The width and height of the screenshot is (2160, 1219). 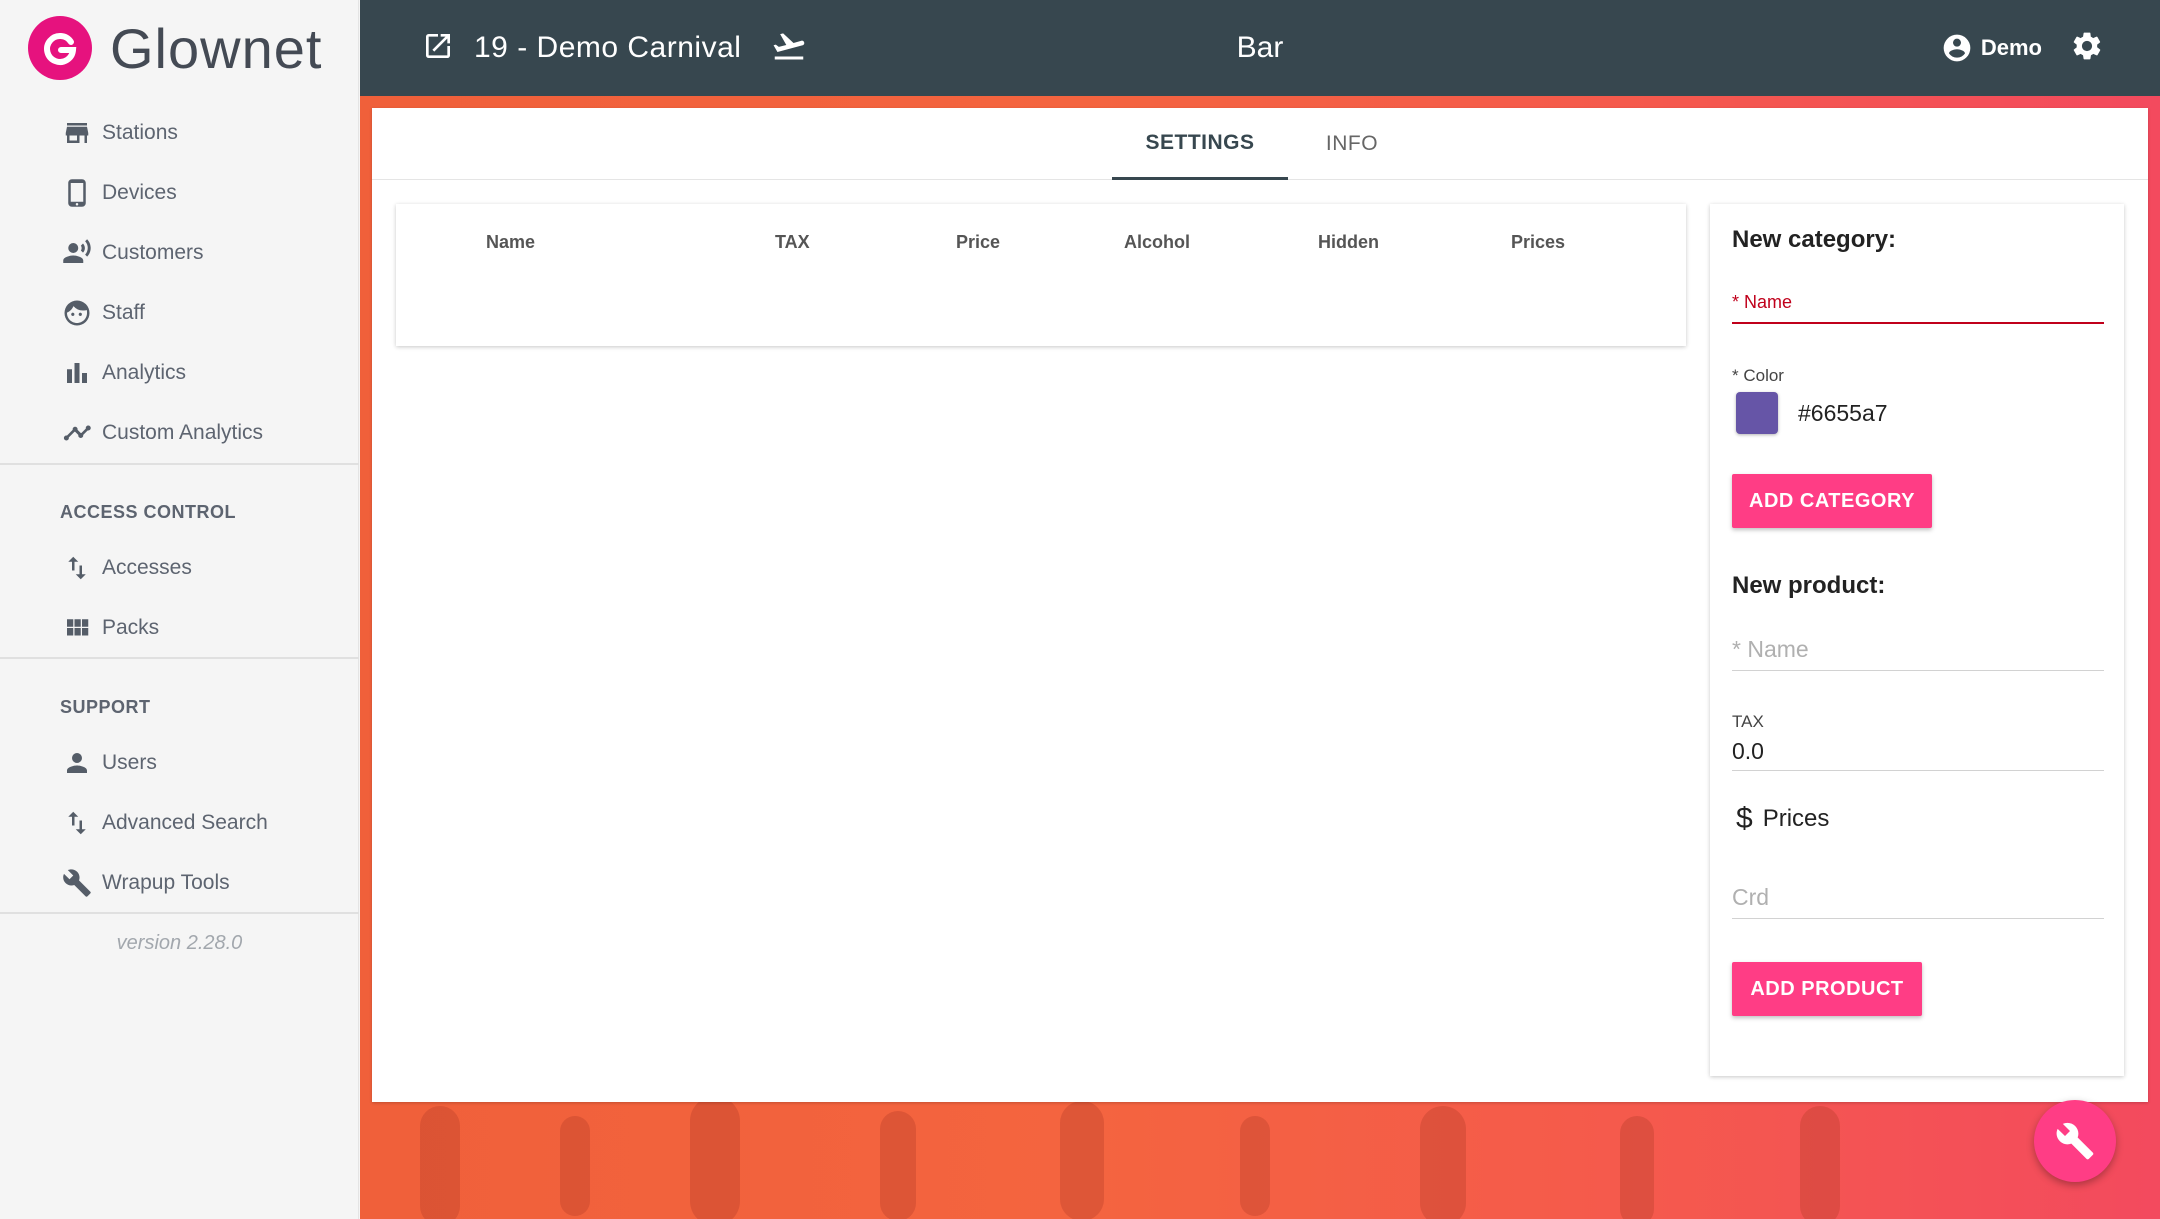 I want to click on tax-underline, so click(x=1918, y=770).